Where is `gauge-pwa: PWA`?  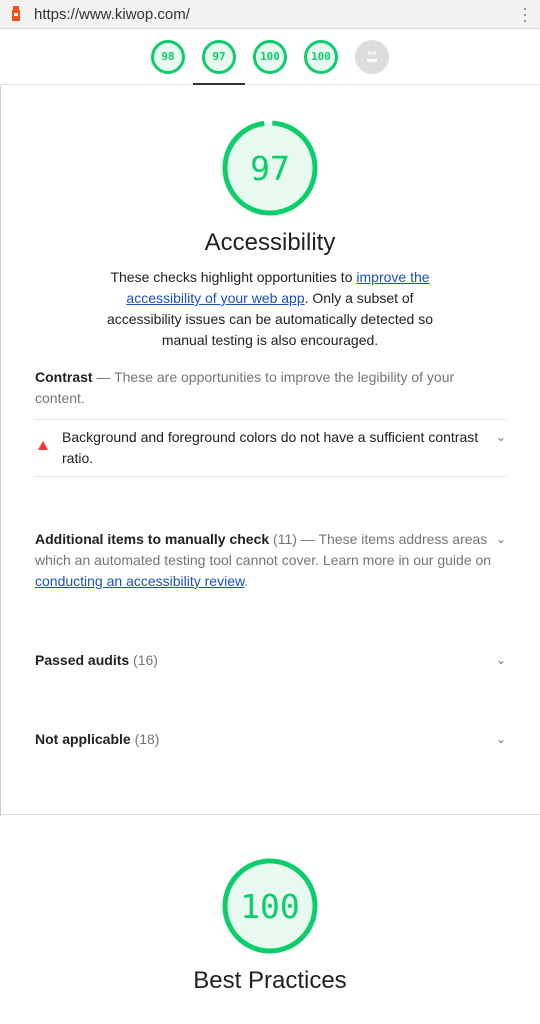
gauge-pwa: PWA is located at coordinates (372, 56).